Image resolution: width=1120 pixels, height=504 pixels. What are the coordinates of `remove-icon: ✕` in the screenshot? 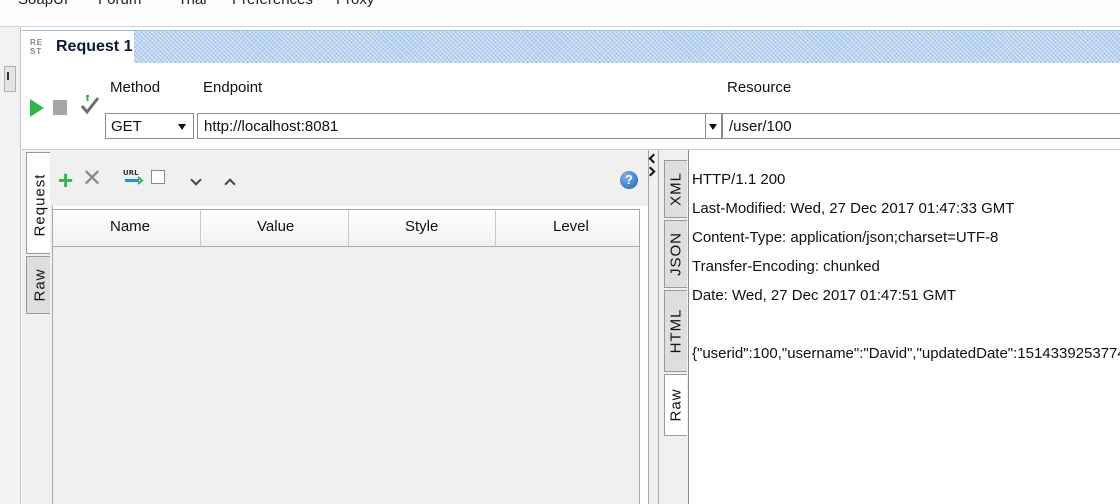 It's located at (92, 179).